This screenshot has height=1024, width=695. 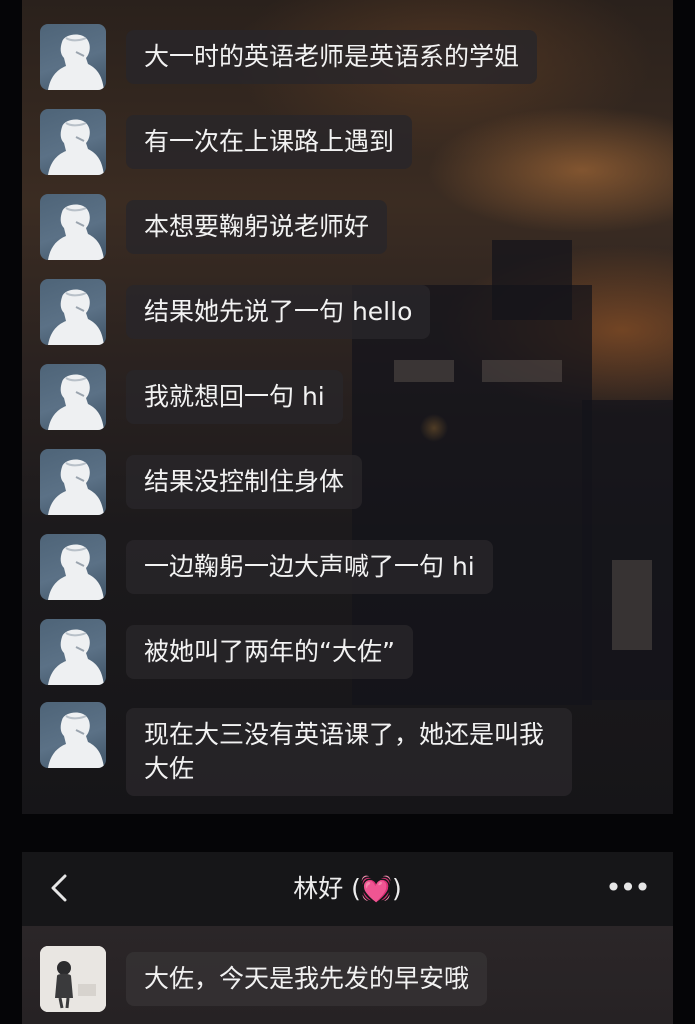 What do you see at coordinates (278, 312) in the screenshot?
I see `message-bubble: 结果她先说了一句 hello` at bounding box center [278, 312].